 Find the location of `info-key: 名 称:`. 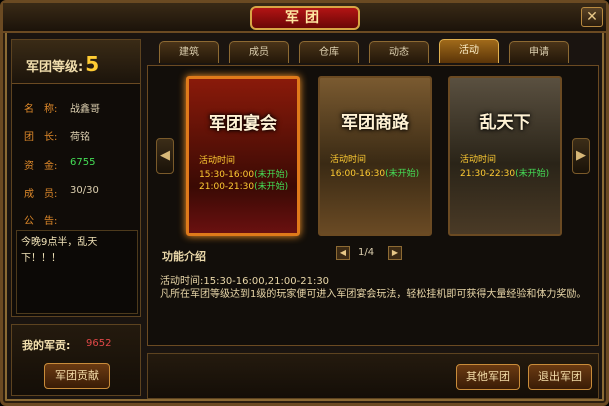

info-key: 名 称: is located at coordinates (41, 109).